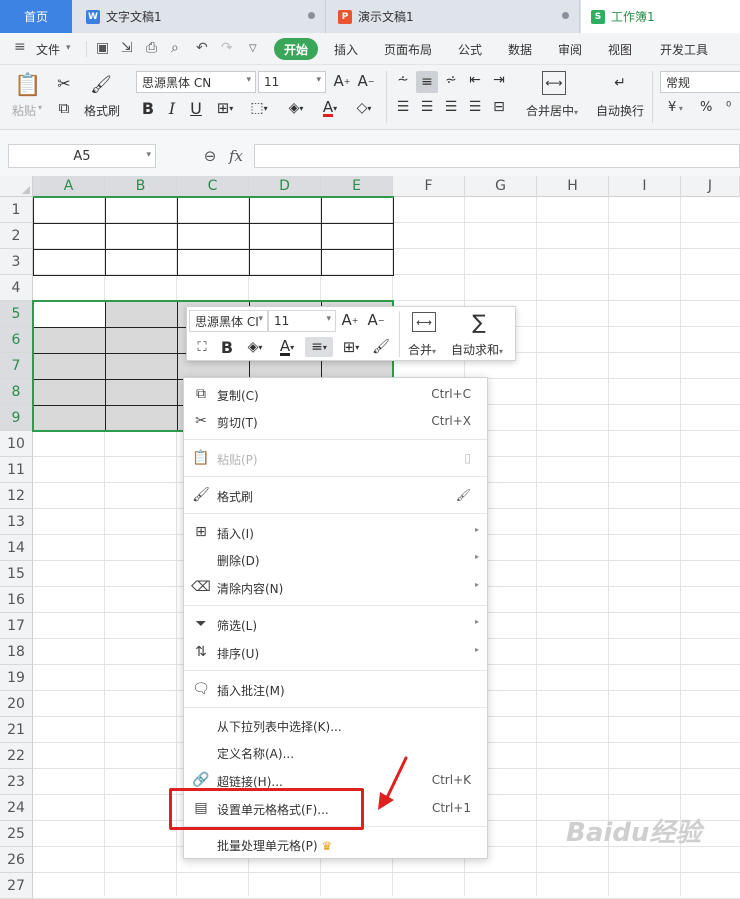 The height and width of the screenshot is (899, 740). What do you see at coordinates (16, 730) in the screenshot?
I see `row-header: 21` at bounding box center [16, 730].